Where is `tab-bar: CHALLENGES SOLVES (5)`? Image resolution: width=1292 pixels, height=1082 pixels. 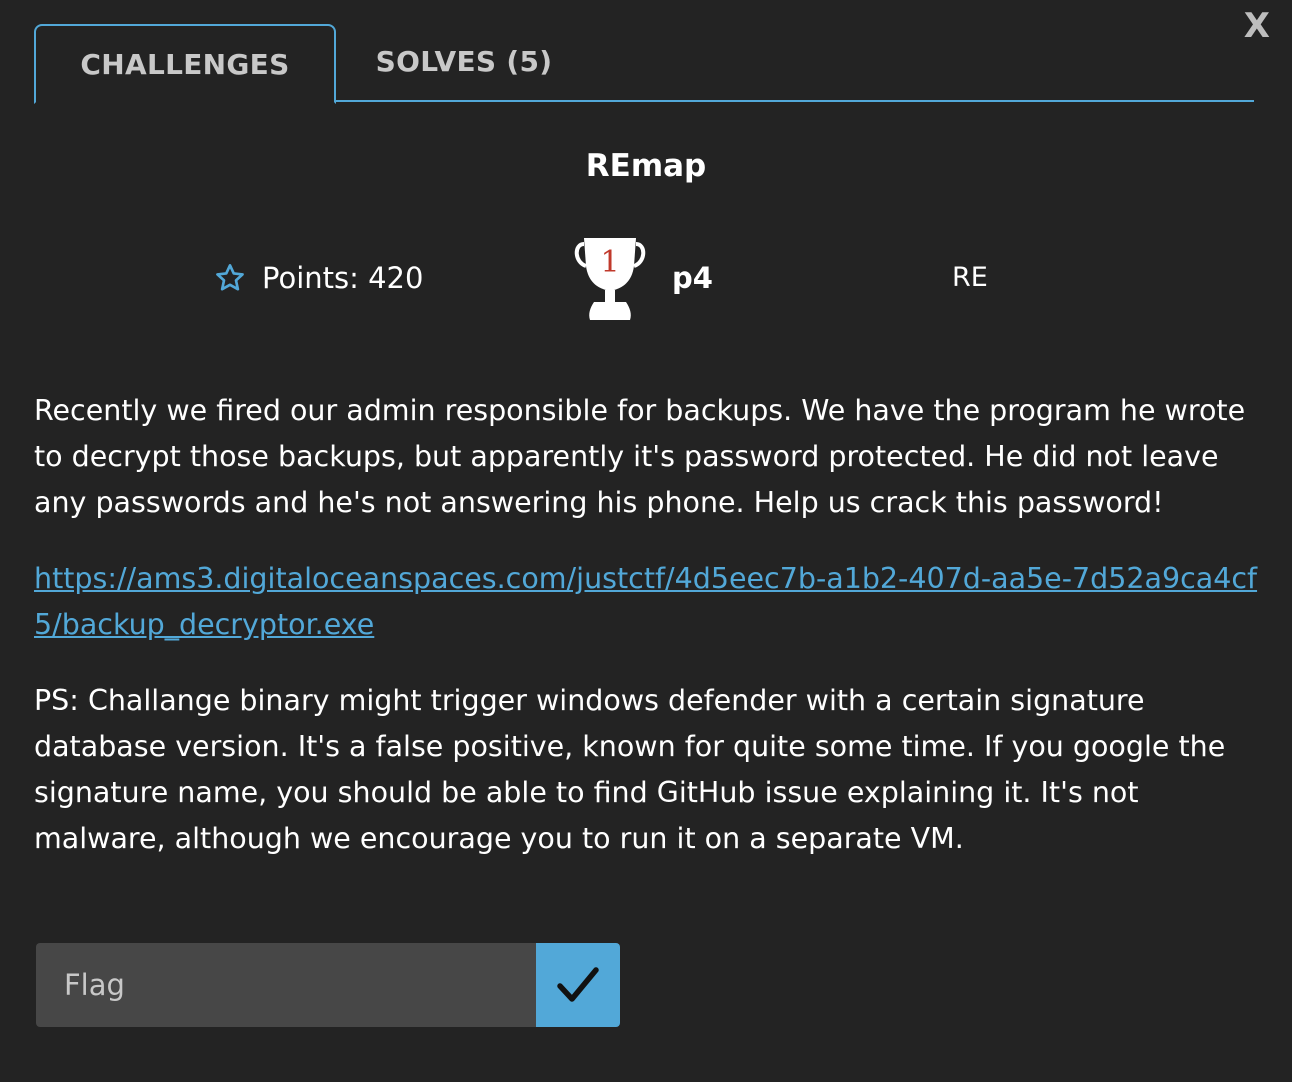 tab-bar: CHALLENGES SOLVES (5) is located at coordinates (644, 64).